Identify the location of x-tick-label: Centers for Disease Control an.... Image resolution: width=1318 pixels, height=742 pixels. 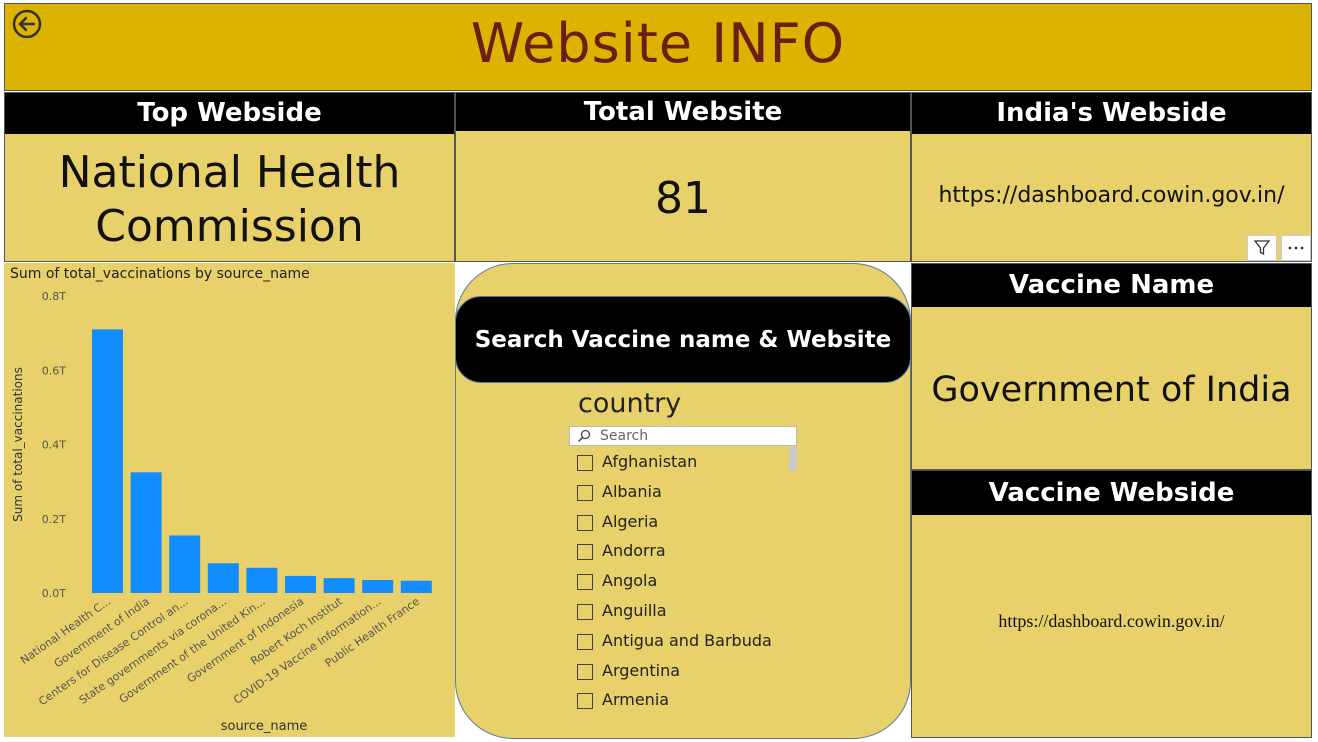
(113, 651).